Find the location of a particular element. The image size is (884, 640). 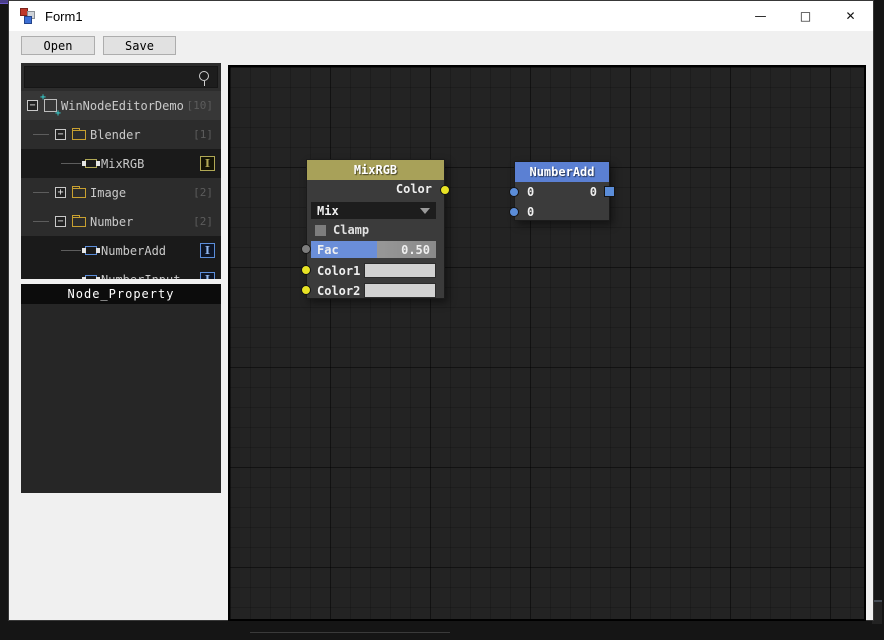

color-output-socket is located at coordinates (445, 190).